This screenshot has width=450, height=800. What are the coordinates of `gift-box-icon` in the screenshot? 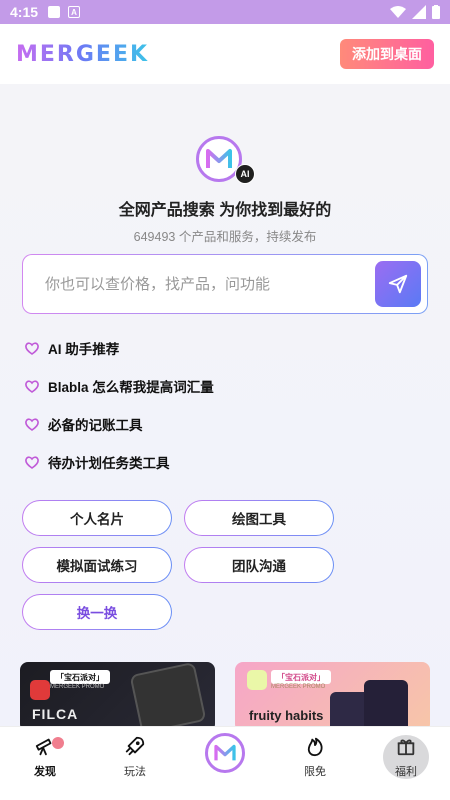 It's located at (406, 747).